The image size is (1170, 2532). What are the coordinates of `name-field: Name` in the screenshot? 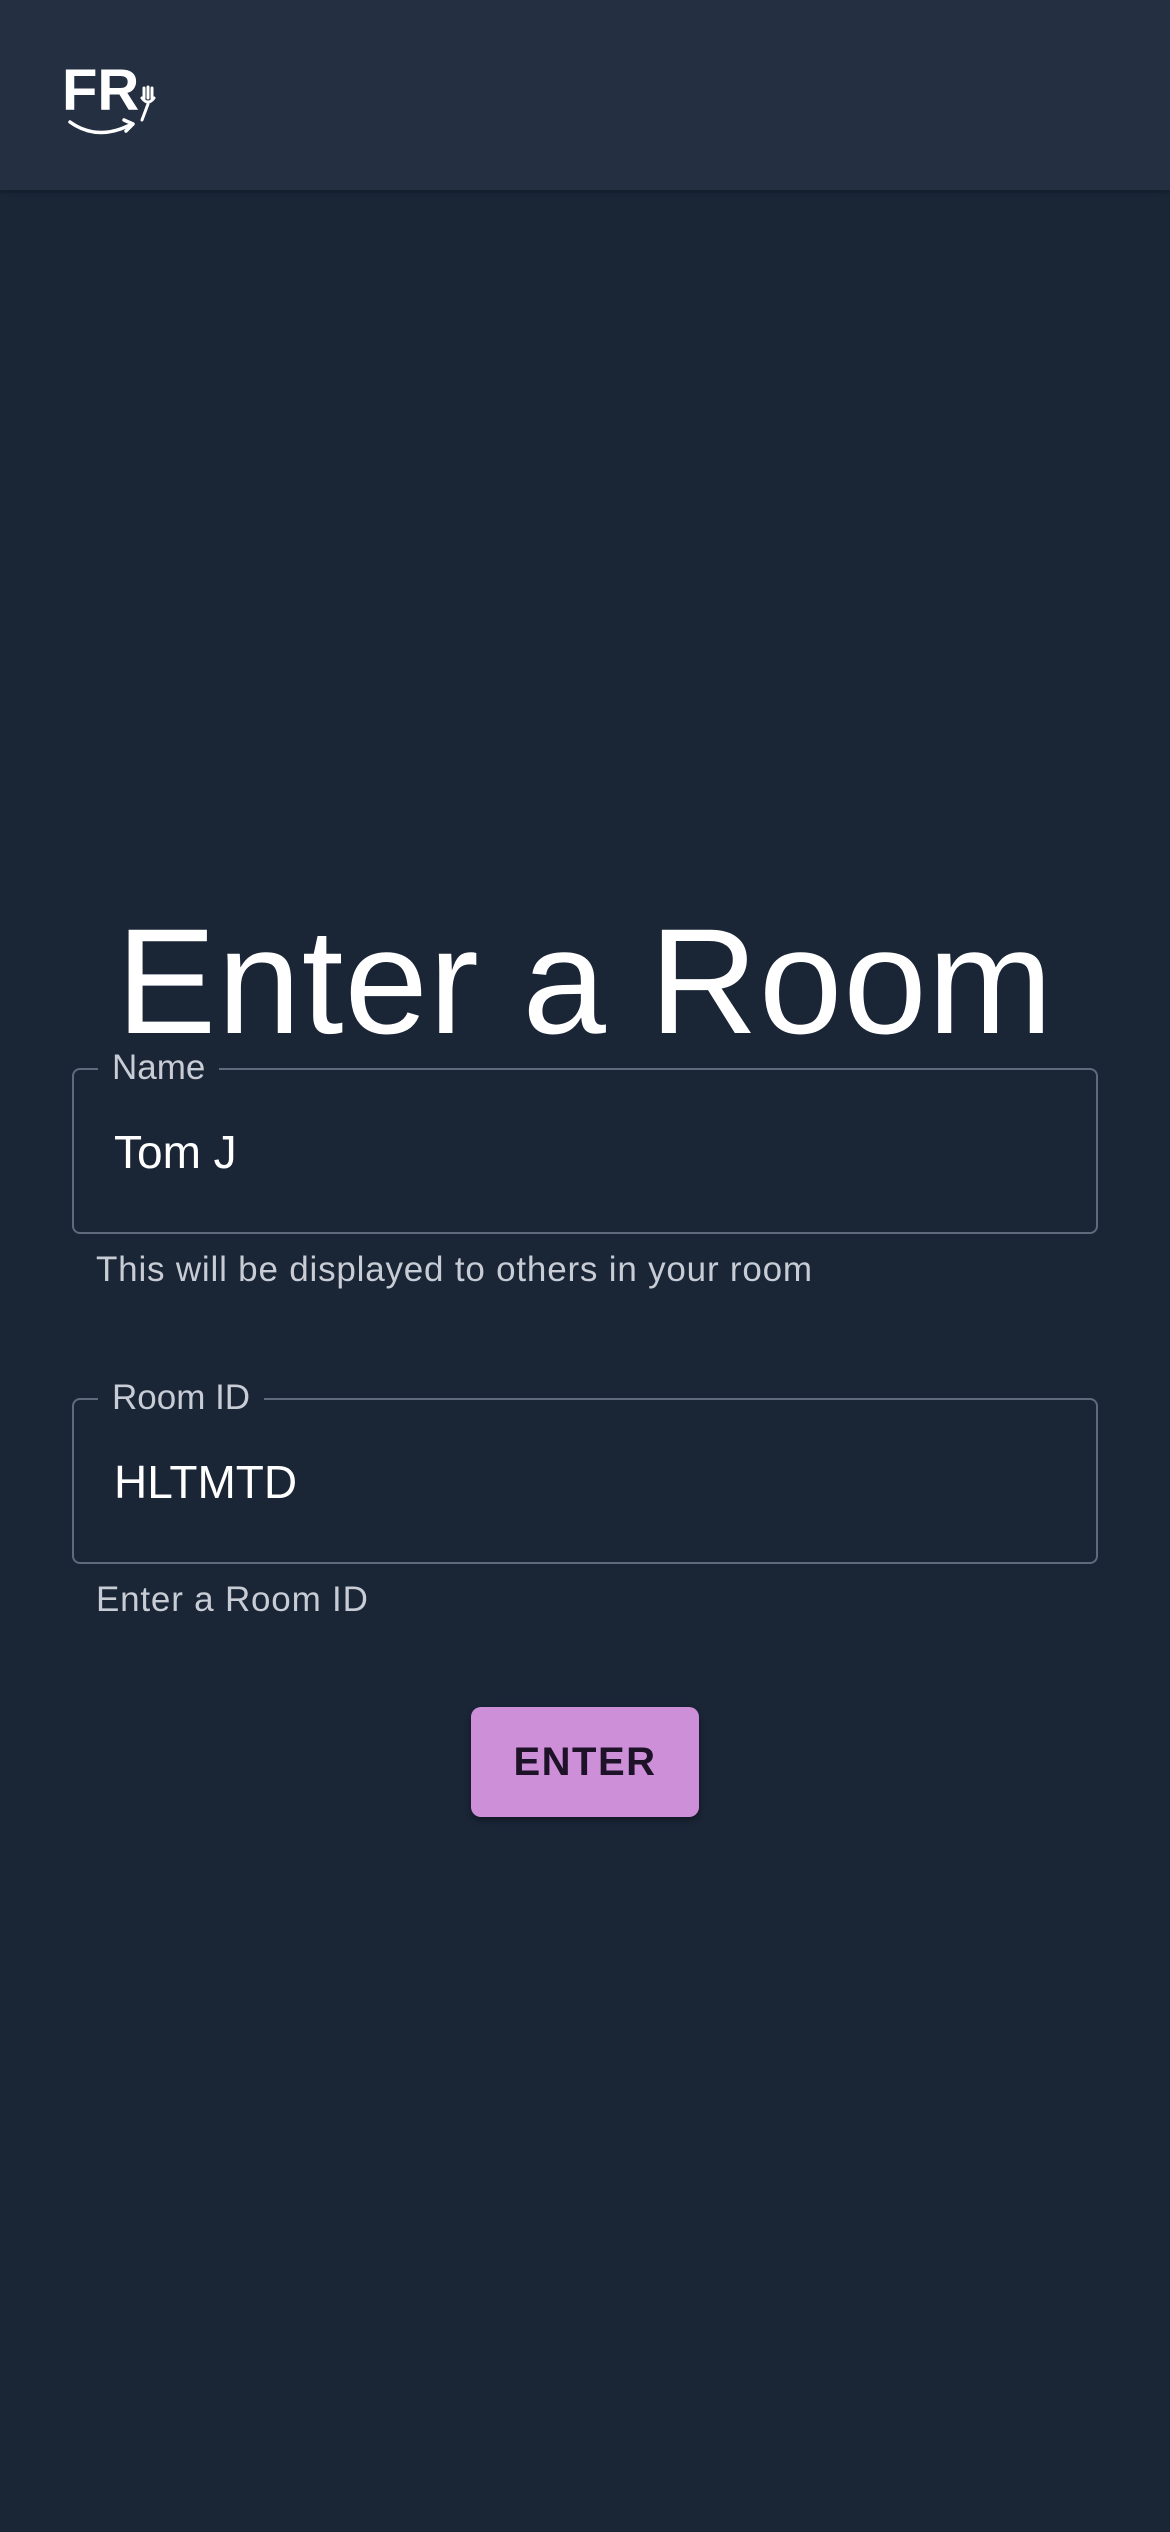 It's located at (585, 1140).